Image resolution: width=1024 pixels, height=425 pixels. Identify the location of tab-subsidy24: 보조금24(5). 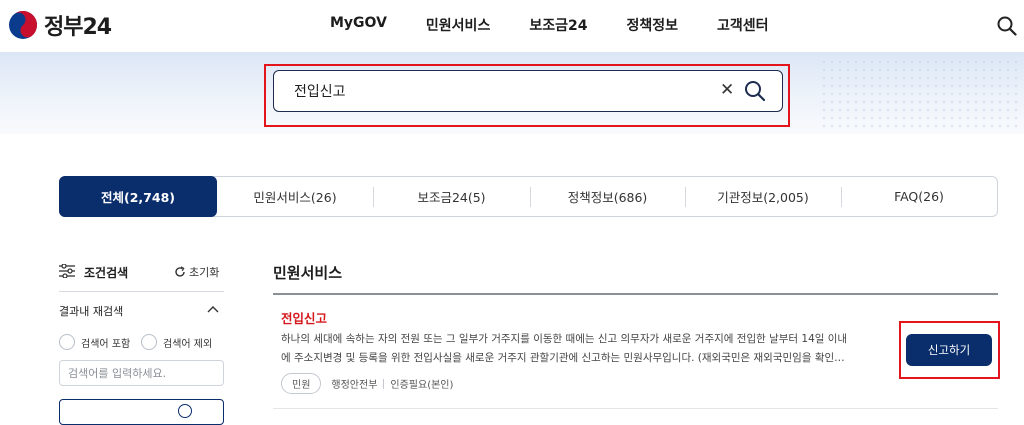
(451, 196).